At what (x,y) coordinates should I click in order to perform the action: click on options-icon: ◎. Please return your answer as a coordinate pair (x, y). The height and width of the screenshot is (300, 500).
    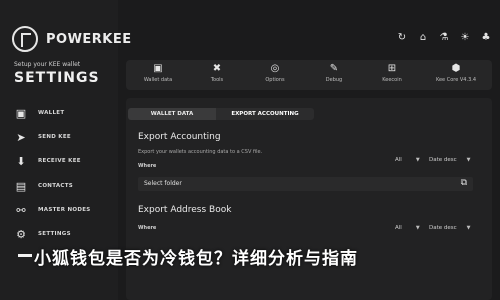
    Looking at the image, I should click on (275, 68).